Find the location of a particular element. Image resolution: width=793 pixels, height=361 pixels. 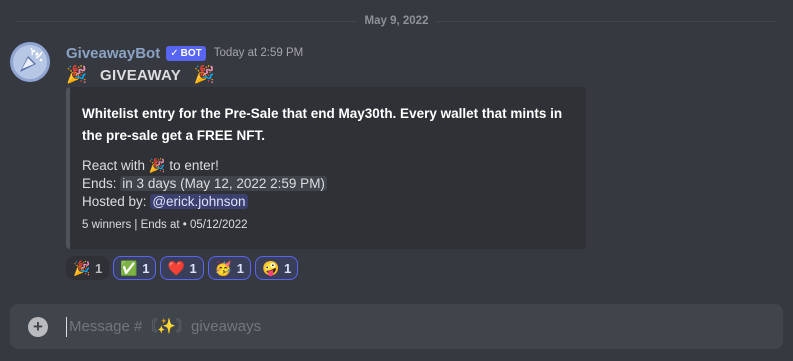

date-divider-label: May 9, 2022 is located at coordinates (396, 21).